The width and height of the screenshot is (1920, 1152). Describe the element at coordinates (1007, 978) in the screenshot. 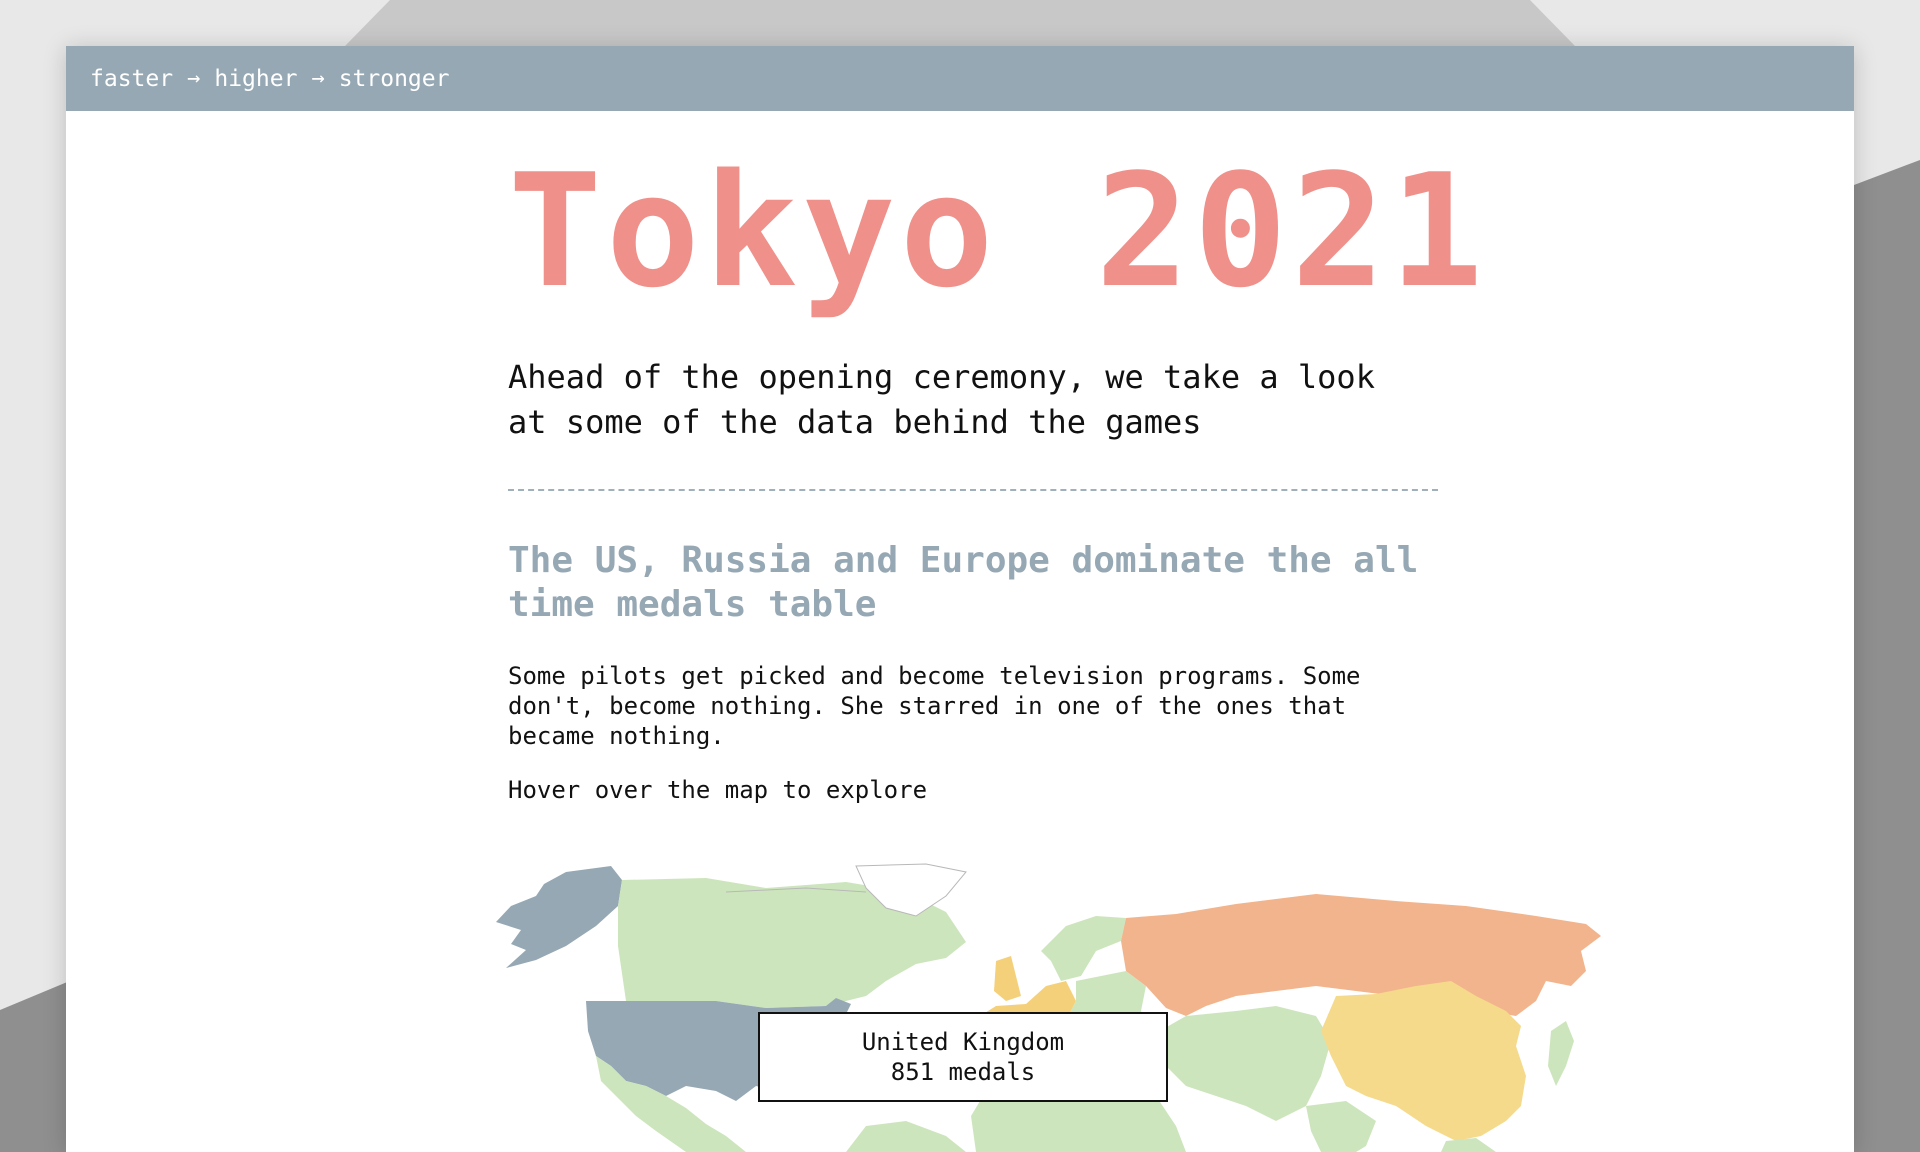

I see `map-country-united-kingdom` at that location.